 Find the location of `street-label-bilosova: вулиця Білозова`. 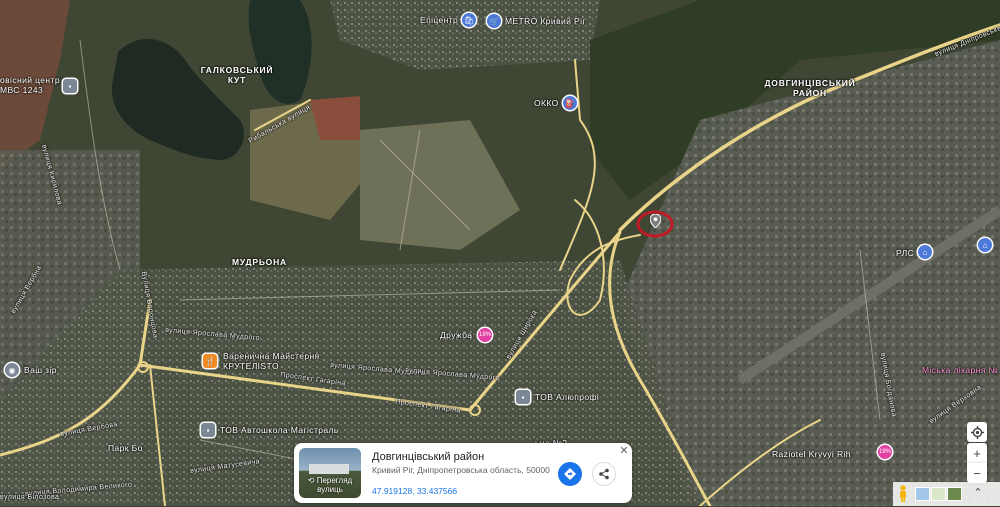

street-label-bilosova: вулиця Білозова is located at coordinates (30, 497).